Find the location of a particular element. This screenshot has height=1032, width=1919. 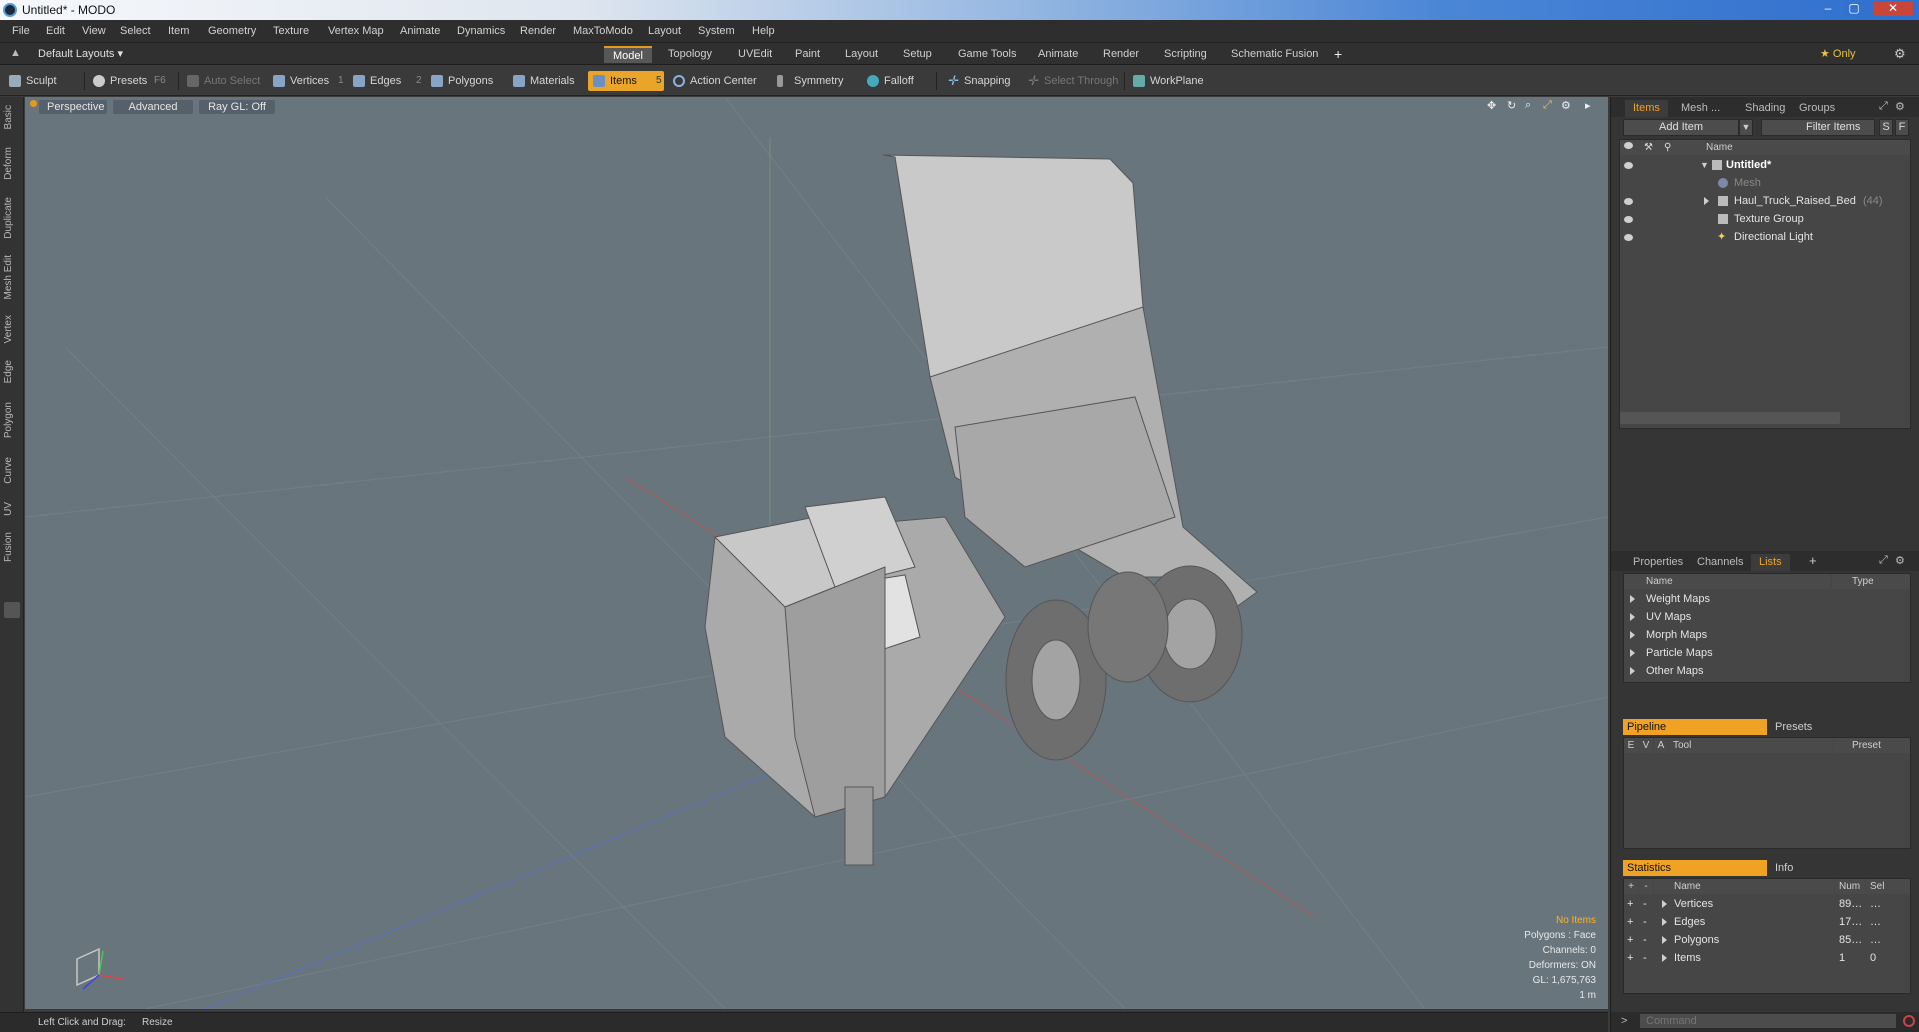

presets-button: Presets is located at coordinates (121, 81).